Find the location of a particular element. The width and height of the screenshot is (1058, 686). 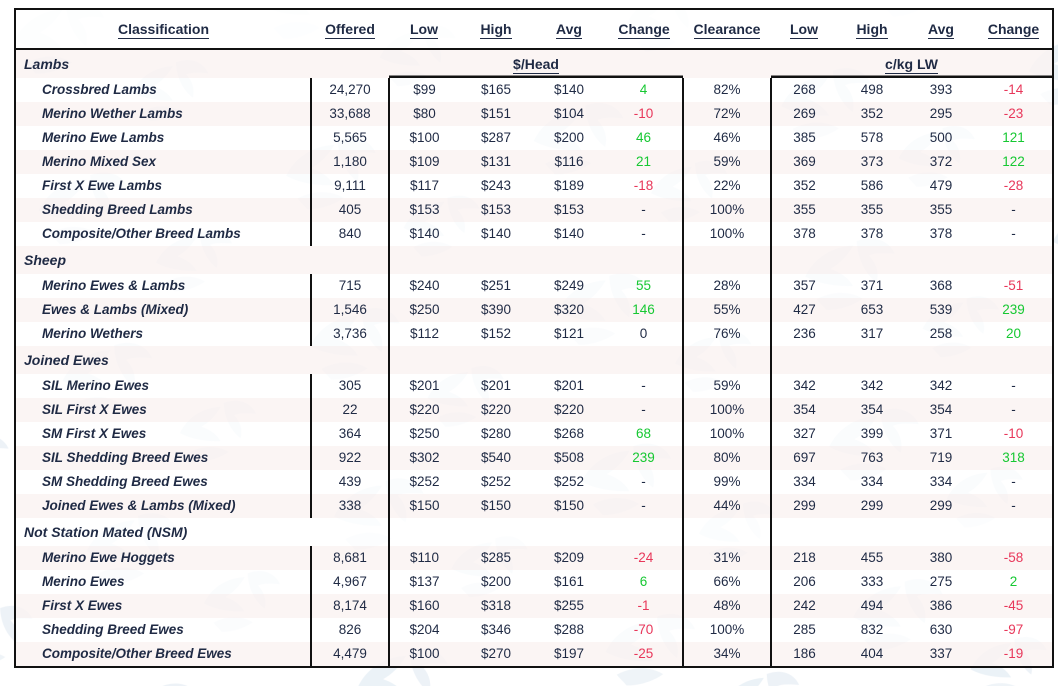

cell-clearance: 44% is located at coordinates (726, 506).